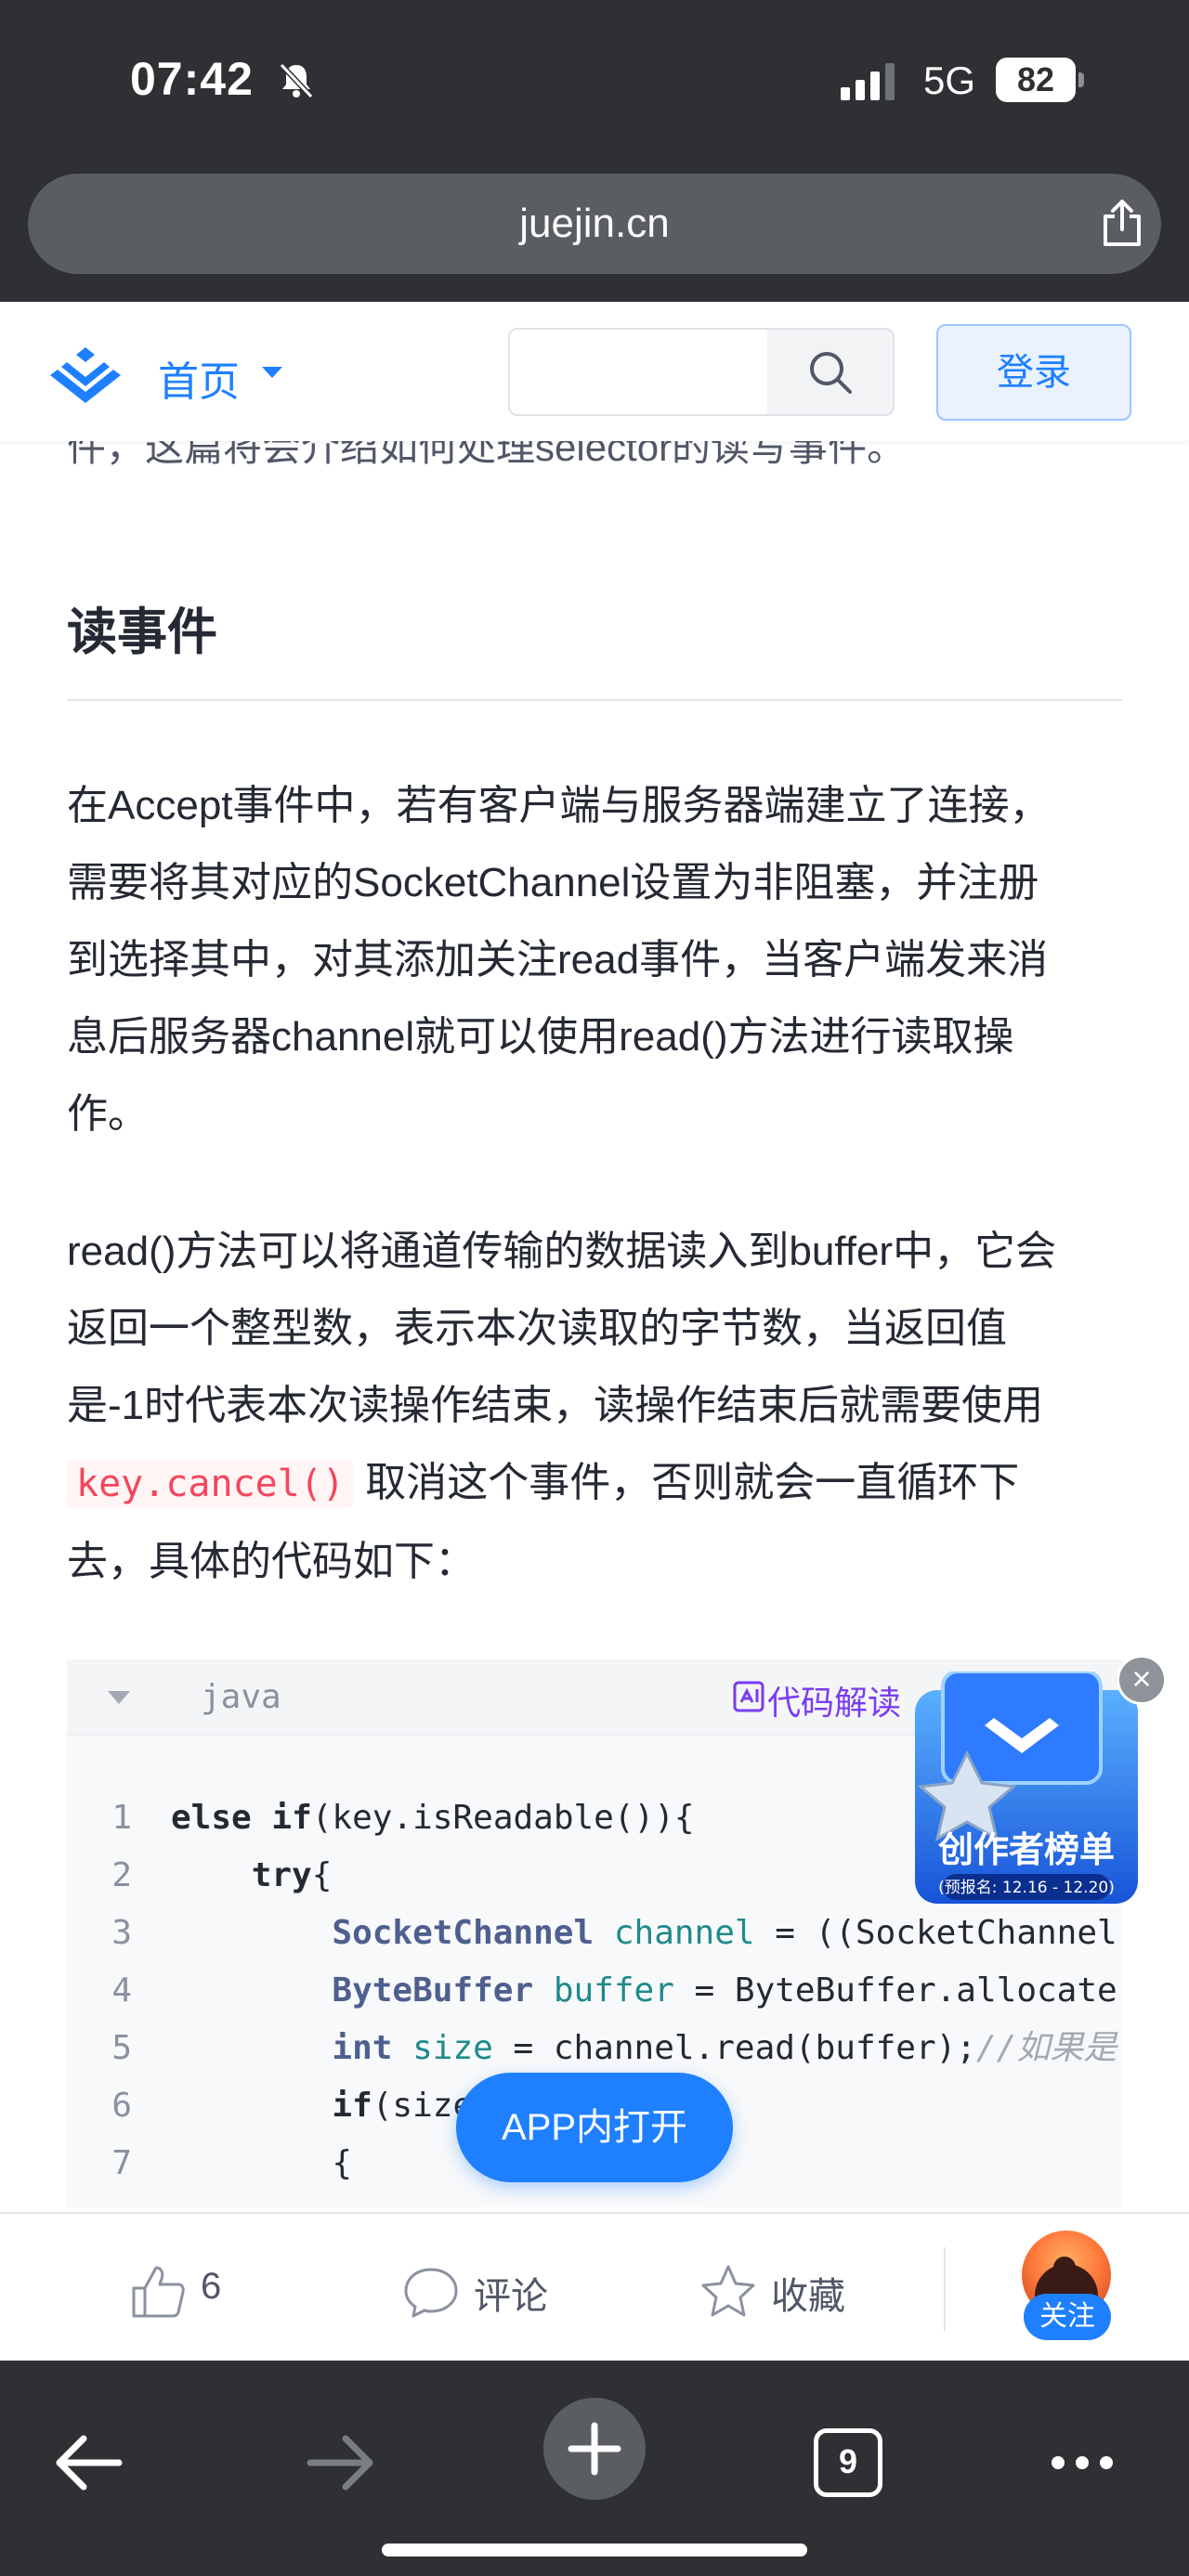  Describe the element at coordinates (142, 632) in the screenshot. I see `section-heading: 读事件` at that location.